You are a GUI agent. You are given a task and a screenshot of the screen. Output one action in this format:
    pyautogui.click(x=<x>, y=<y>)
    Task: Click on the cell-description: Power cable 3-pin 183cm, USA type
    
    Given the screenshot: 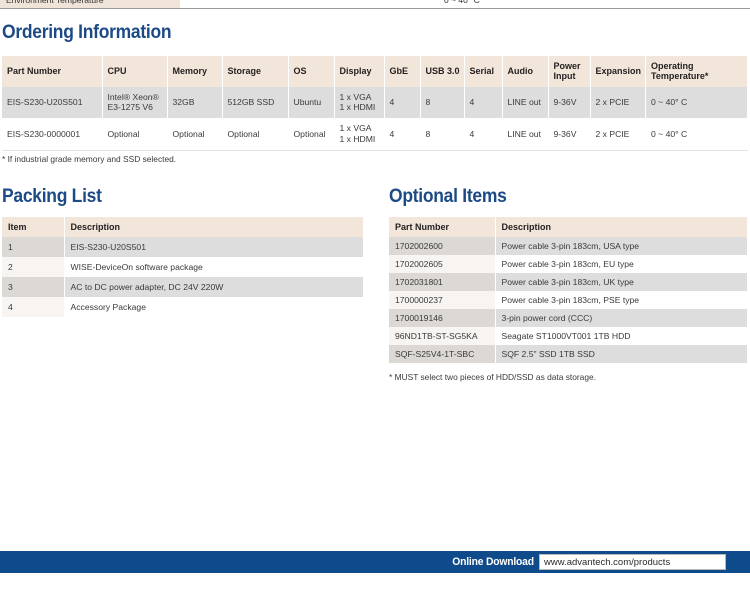 What is the action you would take?
    pyautogui.click(x=621, y=246)
    